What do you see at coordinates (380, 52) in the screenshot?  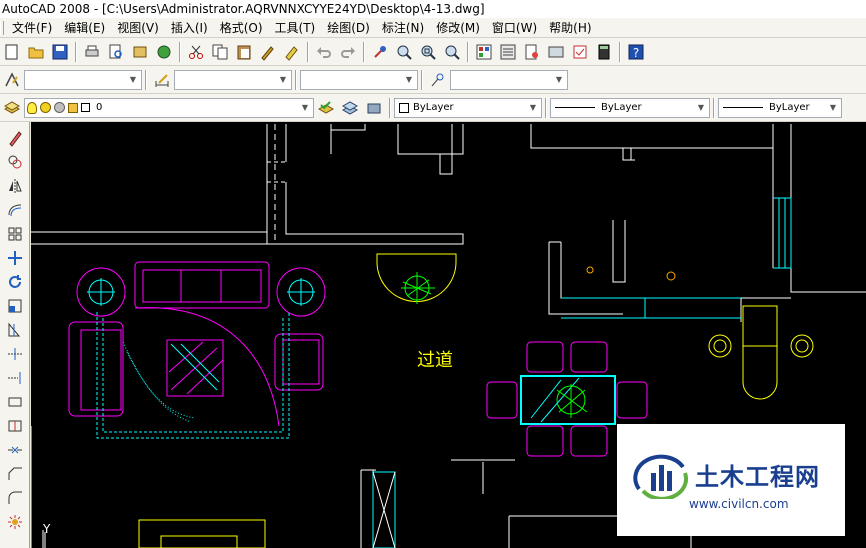 I see `pan-realtime-icon` at bounding box center [380, 52].